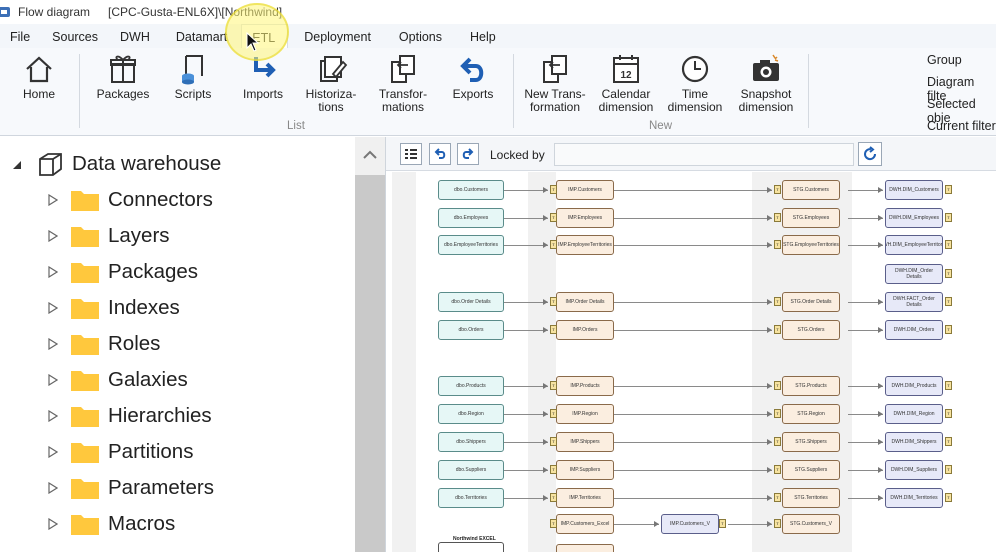 Image resolution: width=996 pixels, height=552 pixels. I want to click on diagram-node-src: dbo.Suppliers, so click(471, 470).